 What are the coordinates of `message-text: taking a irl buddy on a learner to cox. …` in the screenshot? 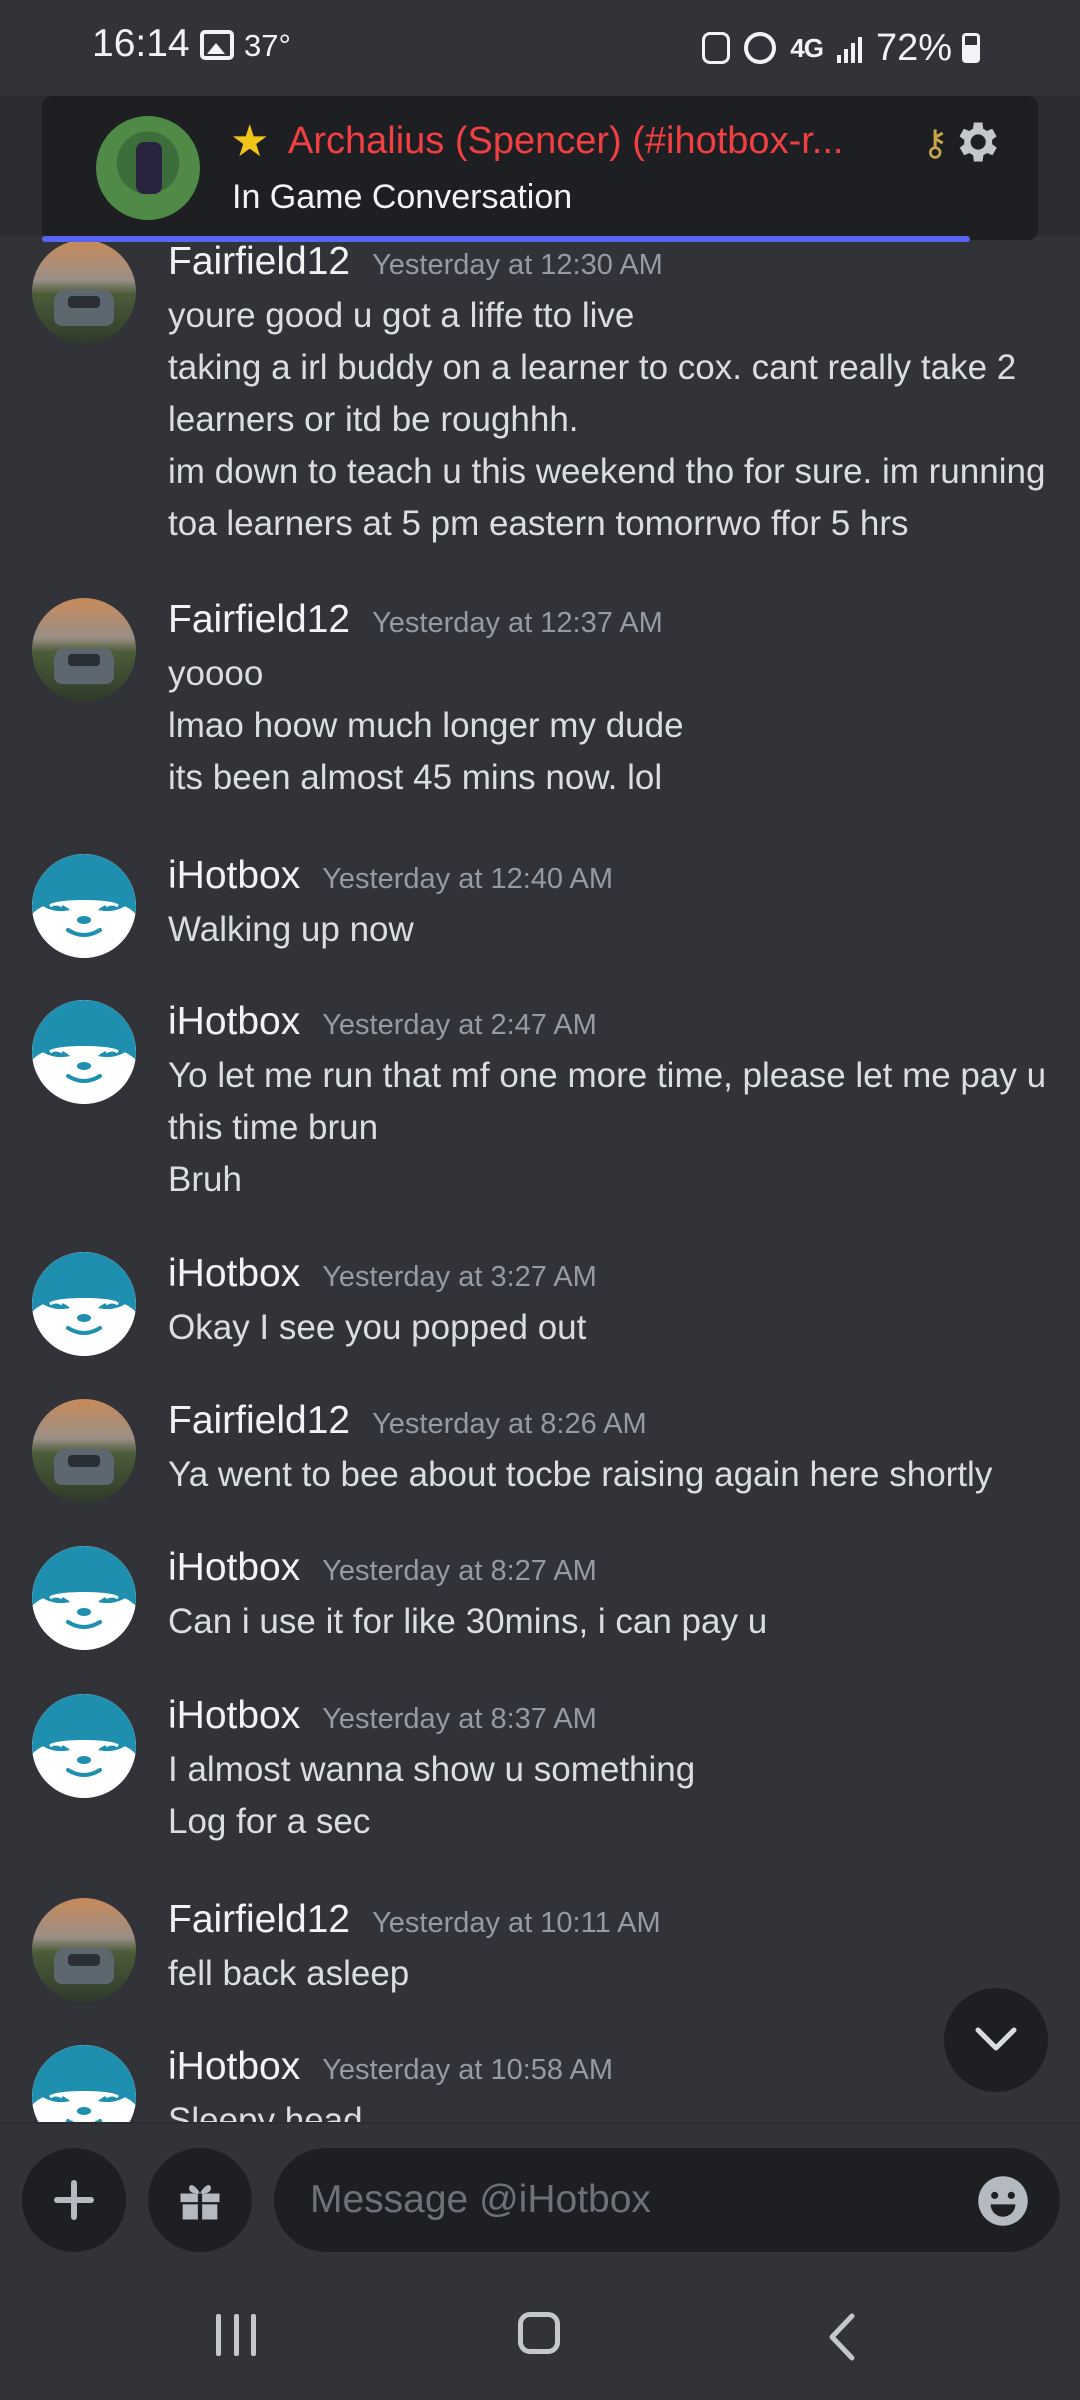 It's located at (592, 367).